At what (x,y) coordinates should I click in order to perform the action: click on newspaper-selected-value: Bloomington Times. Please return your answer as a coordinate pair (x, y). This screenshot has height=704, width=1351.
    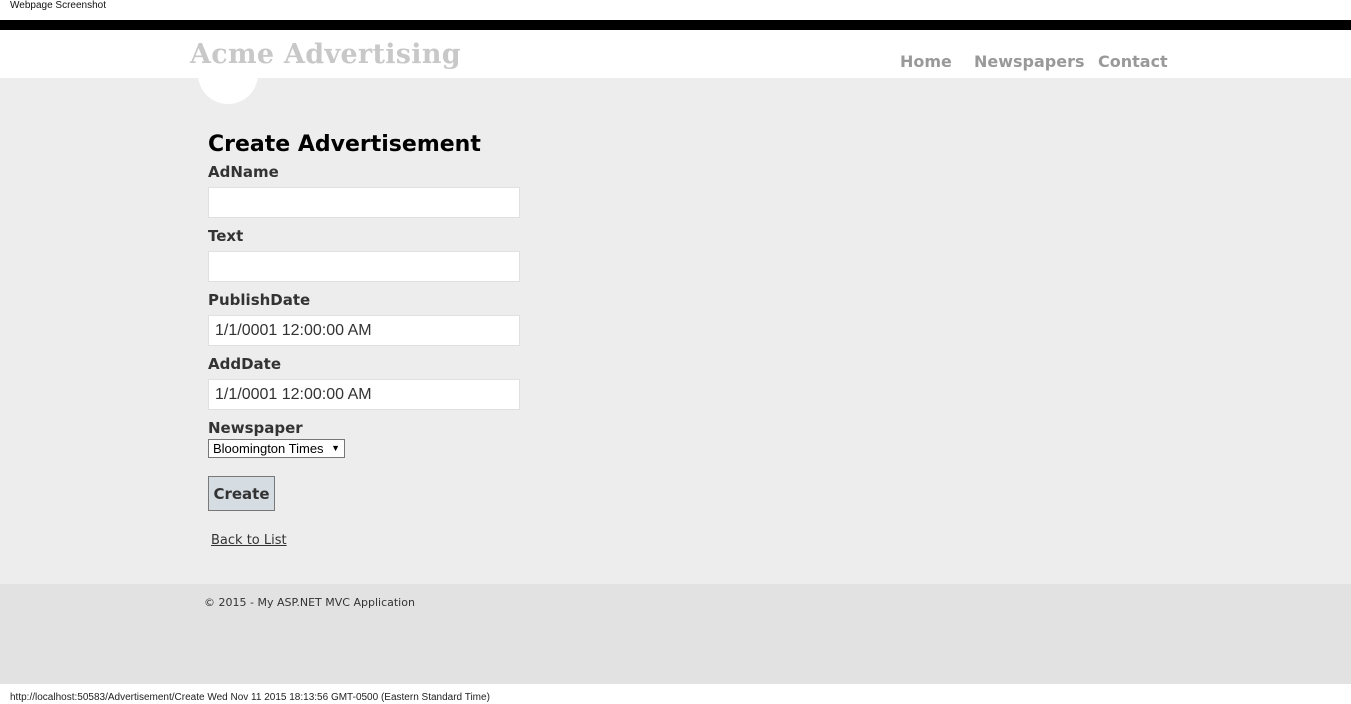
    Looking at the image, I should click on (268, 448).